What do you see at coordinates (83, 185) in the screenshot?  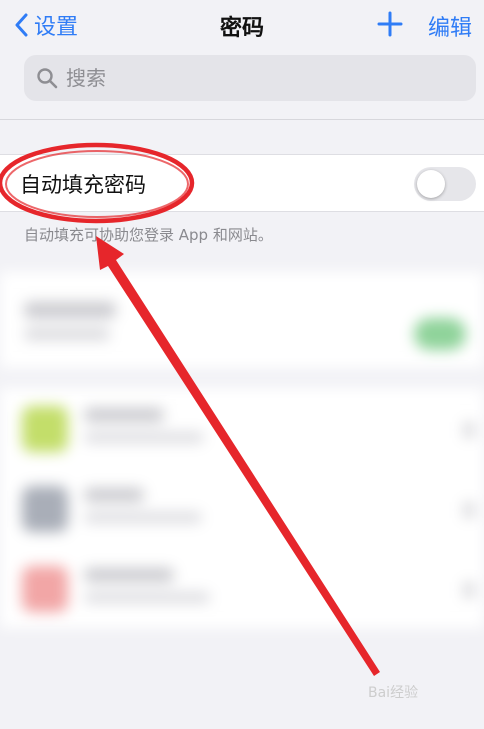 I see `autofill-passwords-label: 自动填充密码` at bounding box center [83, 185].